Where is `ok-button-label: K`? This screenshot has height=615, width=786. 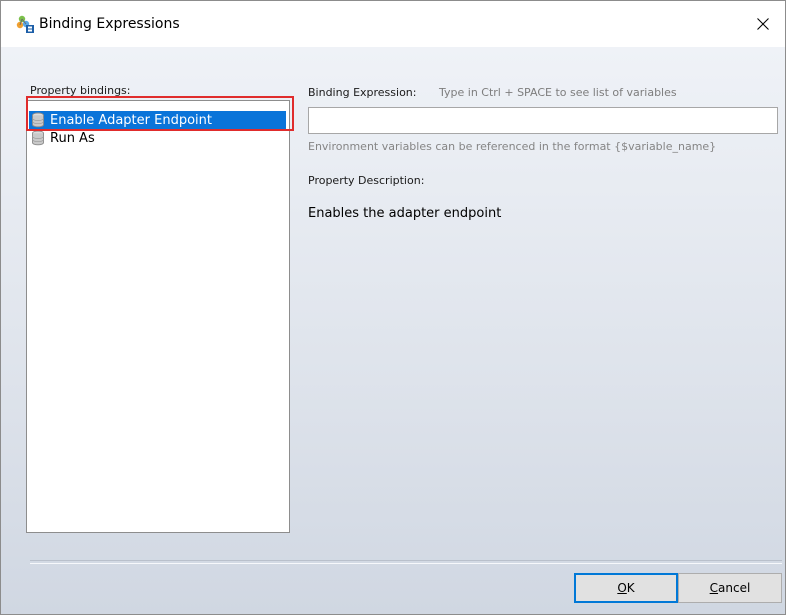 ok-button-label: K is located at coordinates (630, 588).